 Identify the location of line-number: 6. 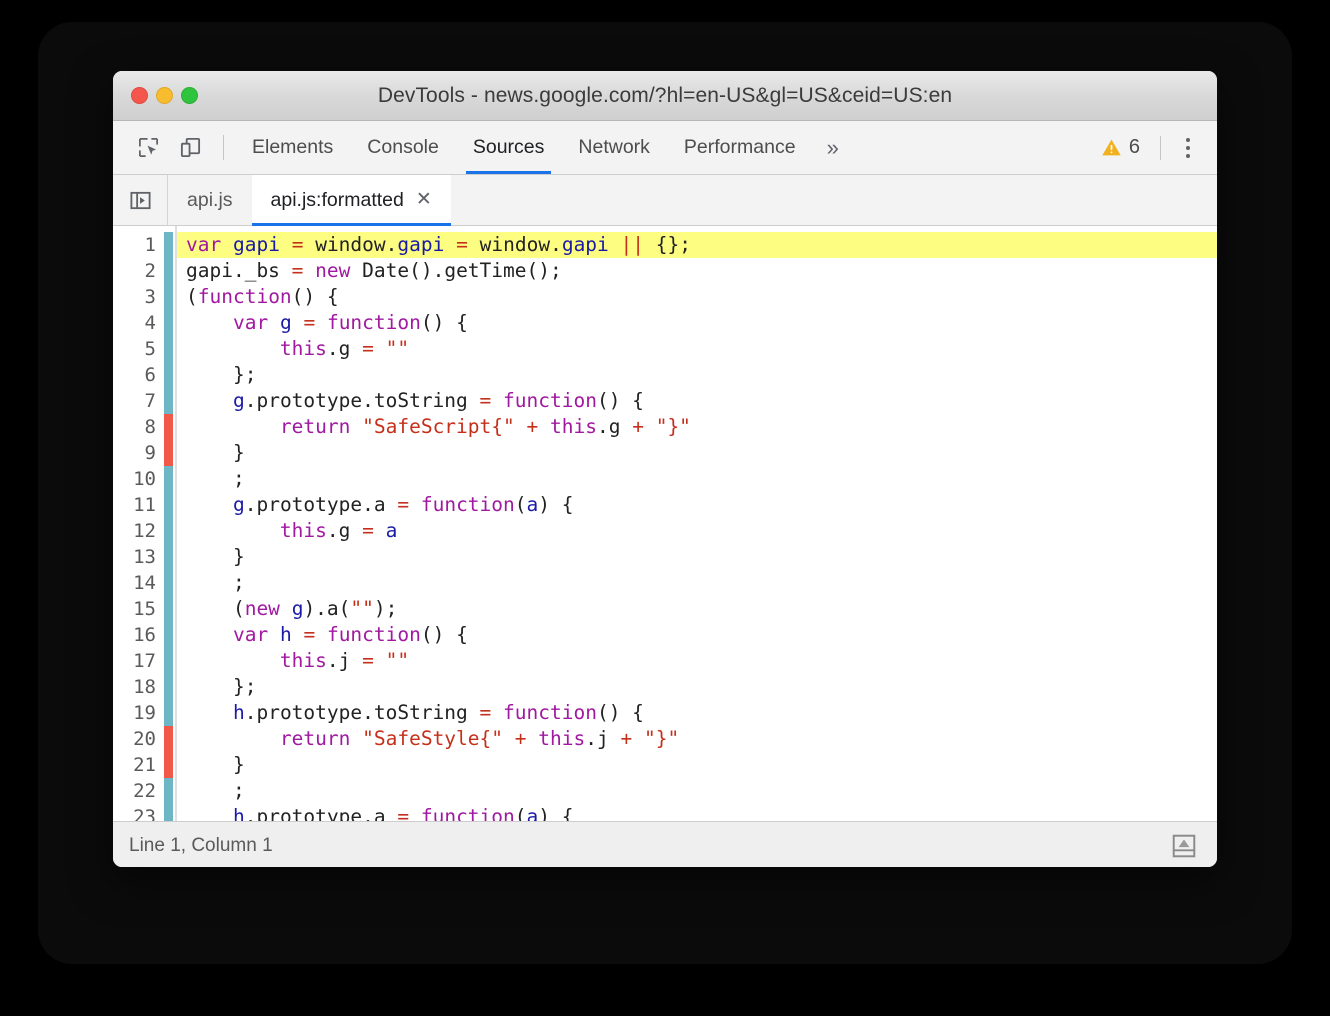
(150, 375).